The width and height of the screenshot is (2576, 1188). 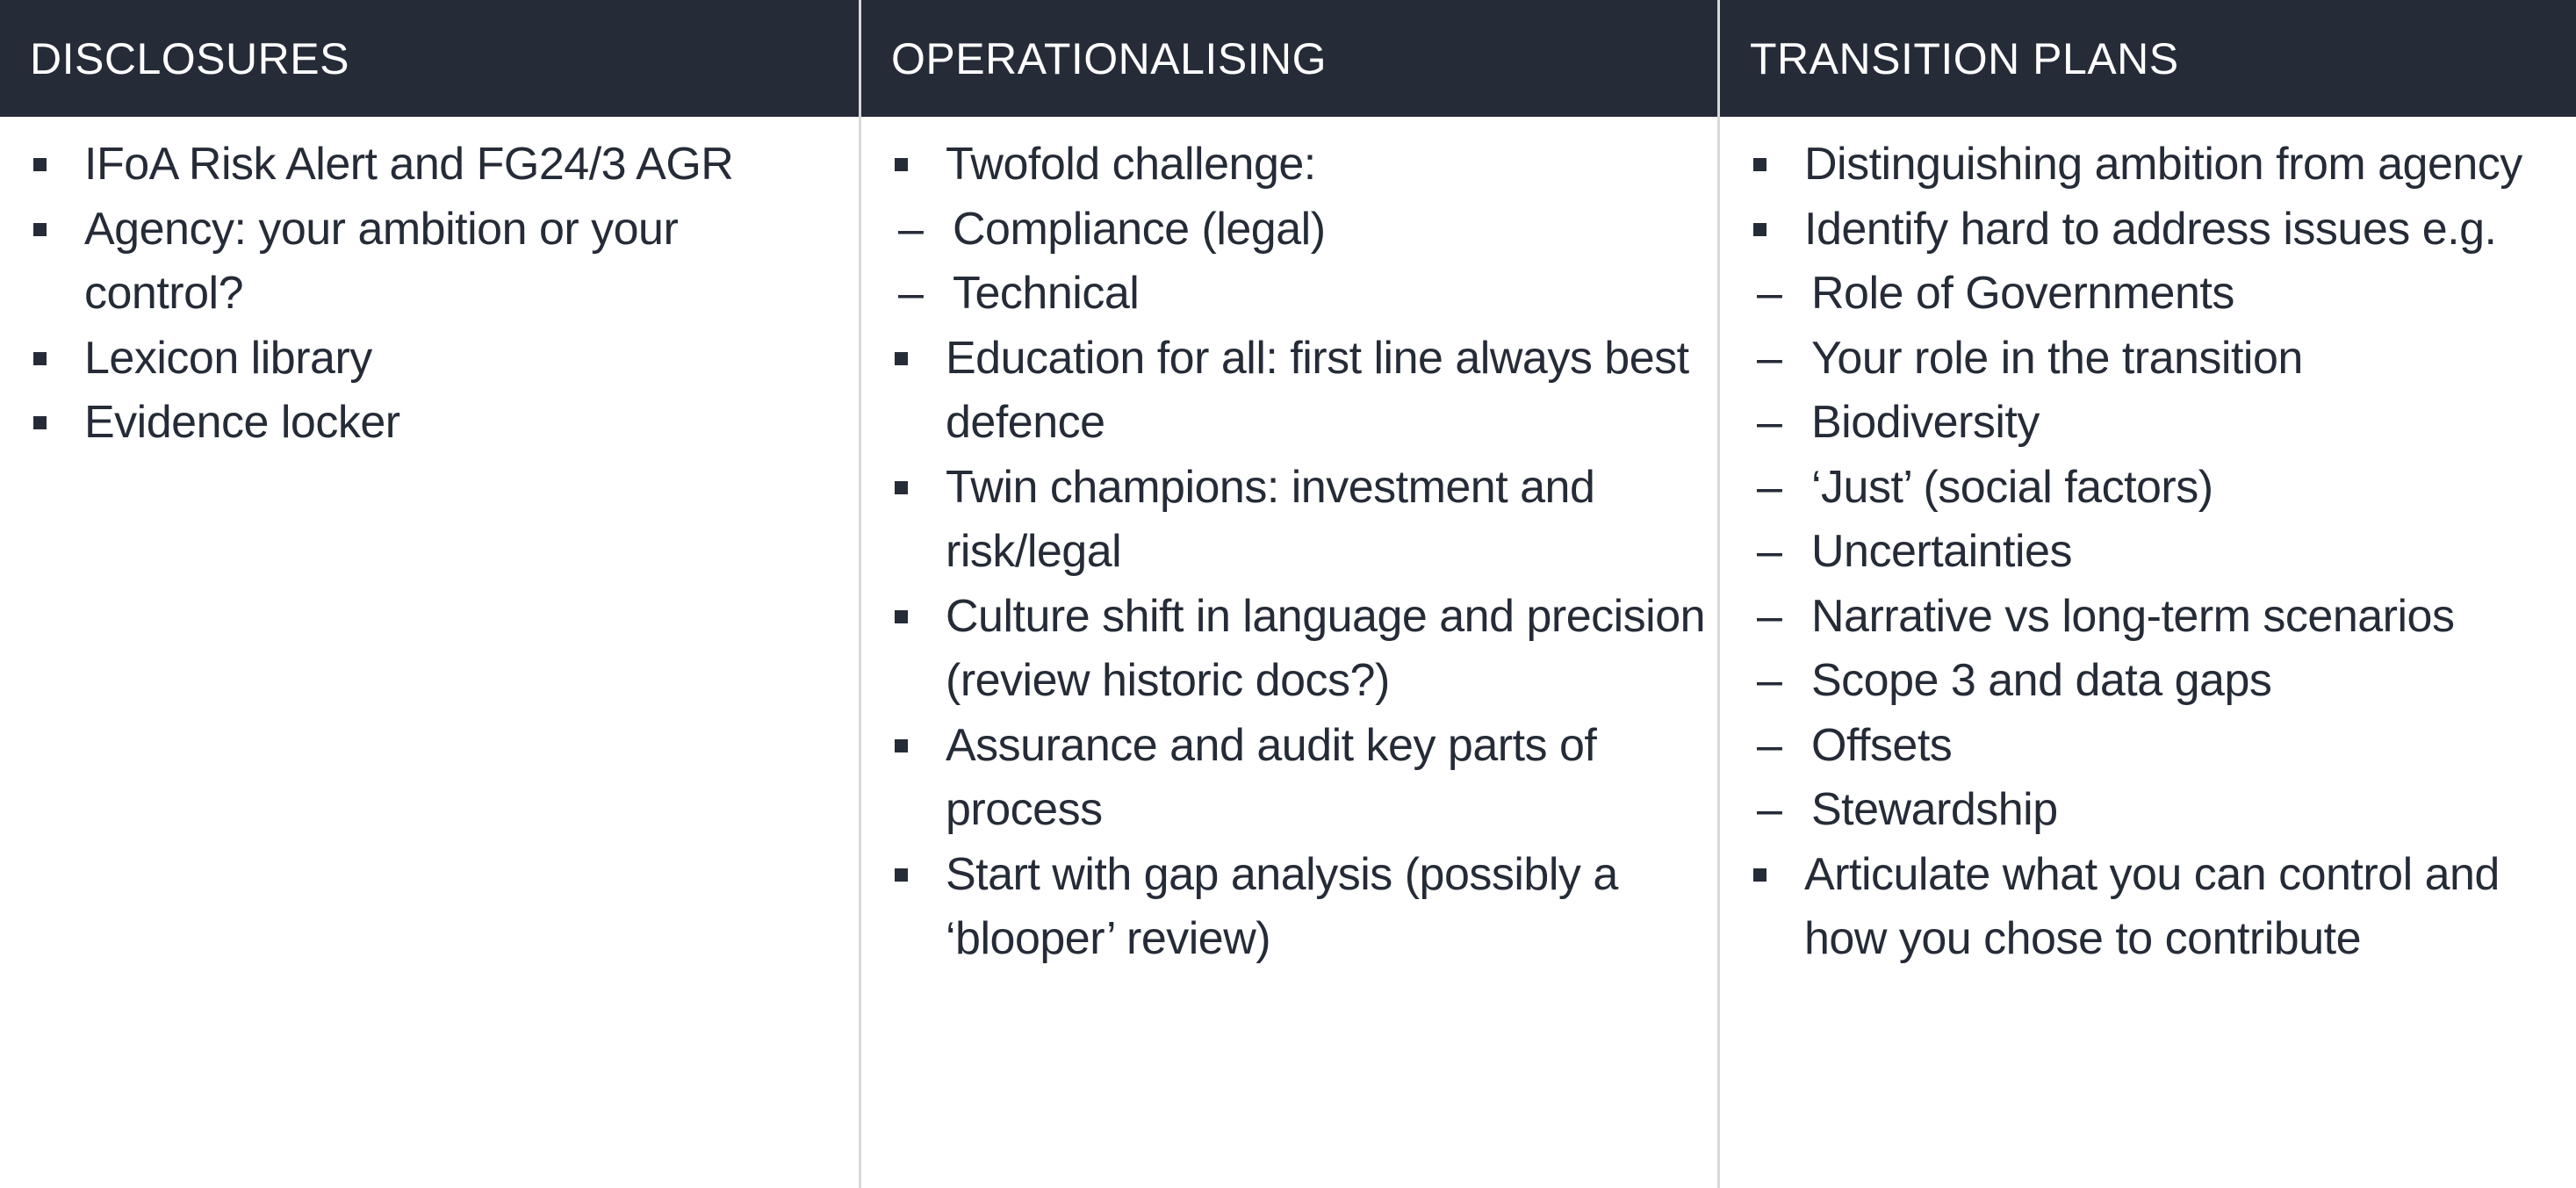 I want to click on sub-list-item-text: Your role in the transition, so click(x=2057, y=358).